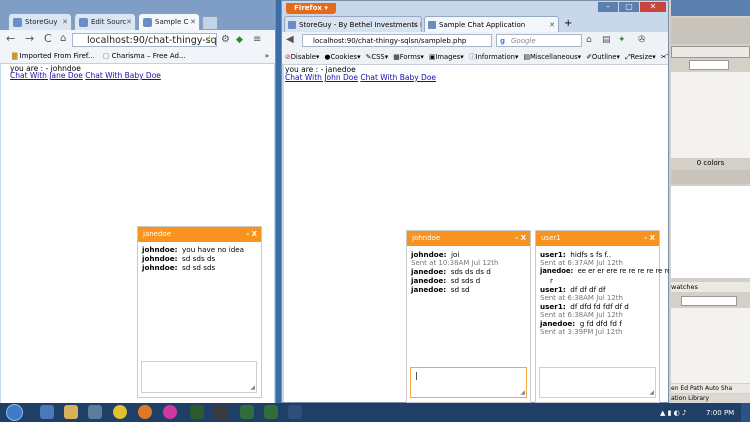 The image size is (750, 422). Describe the element at coordinates (568, 24) in the screenshot. I see `new-tab-button: +` at that location.